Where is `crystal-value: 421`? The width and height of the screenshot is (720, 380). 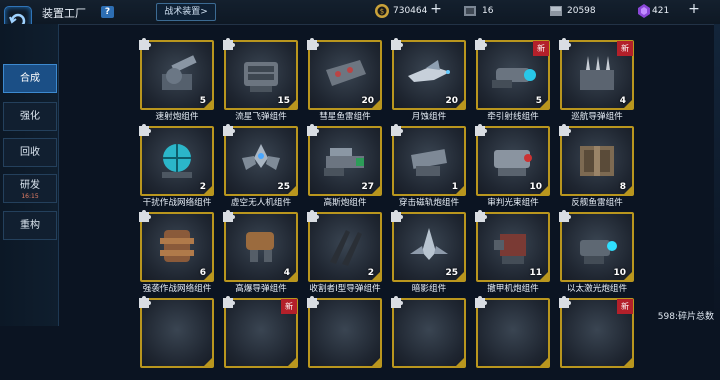
crystal-value: 421 is located at coordinates (661, 11).